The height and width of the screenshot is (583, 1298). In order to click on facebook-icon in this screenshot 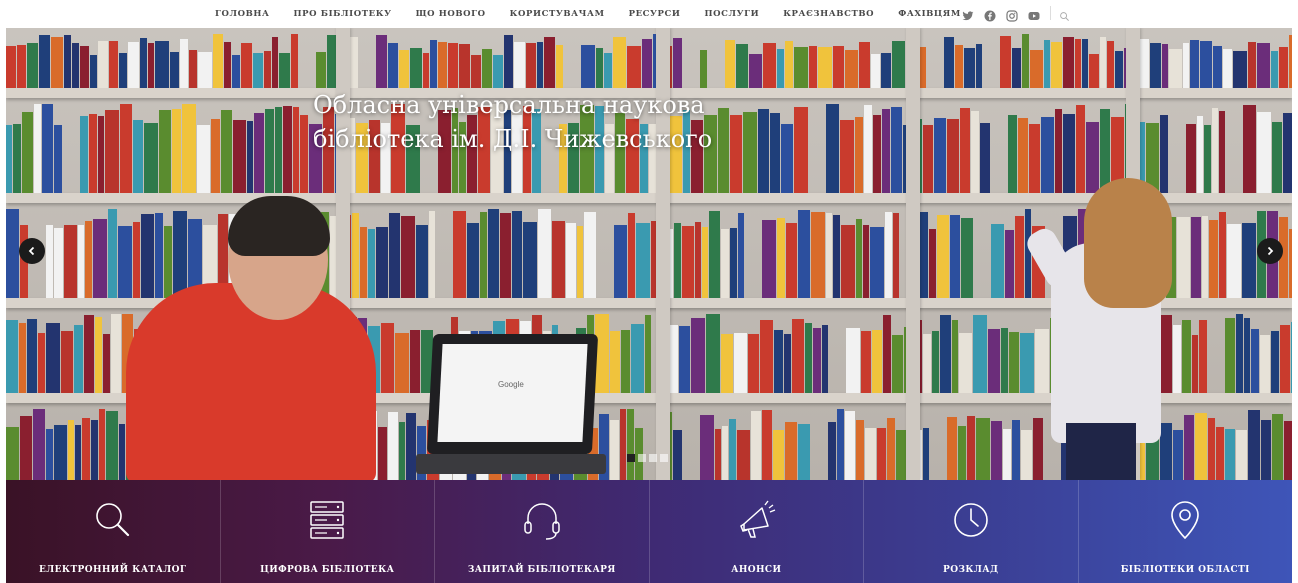, I will do `click(990, 14)`.